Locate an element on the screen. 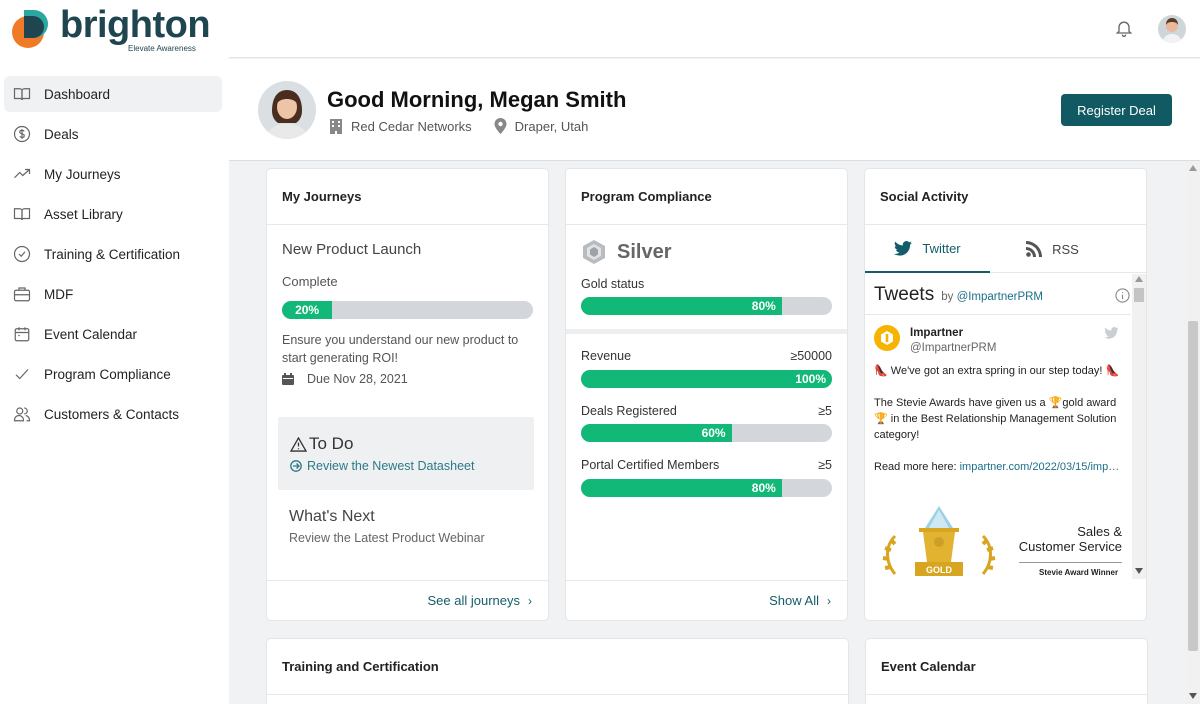  revenue-progress-bar: 100% is located at coordinates (706, 379).